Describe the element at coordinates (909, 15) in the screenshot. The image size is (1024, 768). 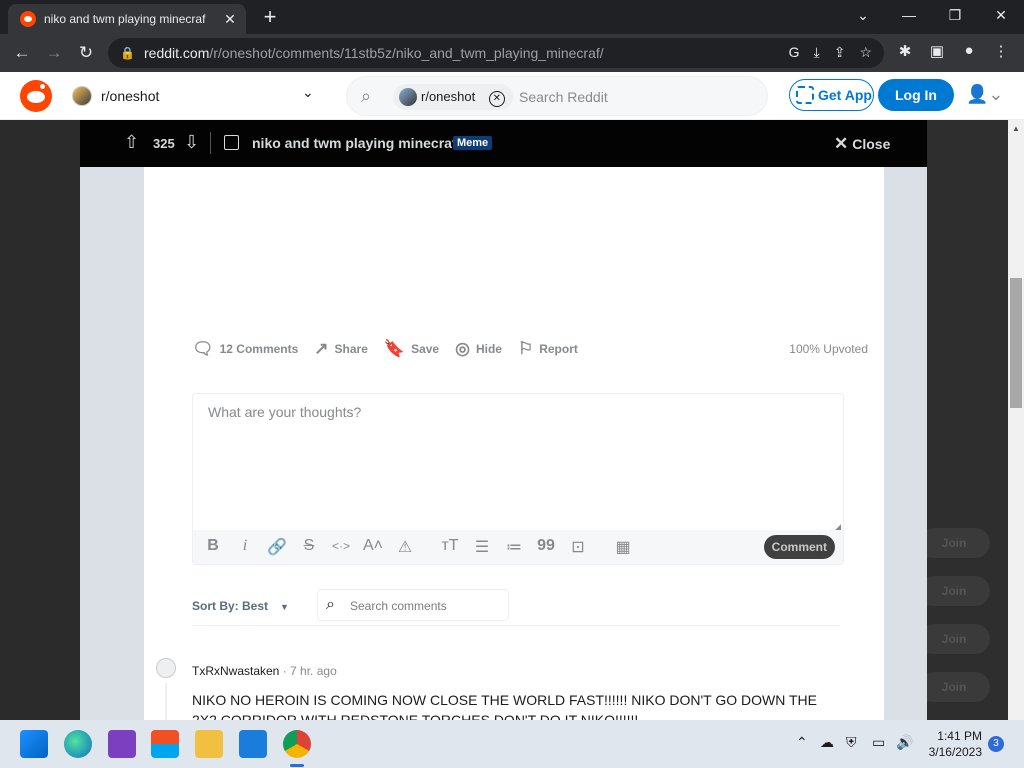
I see `minimize-button: —` at that location.